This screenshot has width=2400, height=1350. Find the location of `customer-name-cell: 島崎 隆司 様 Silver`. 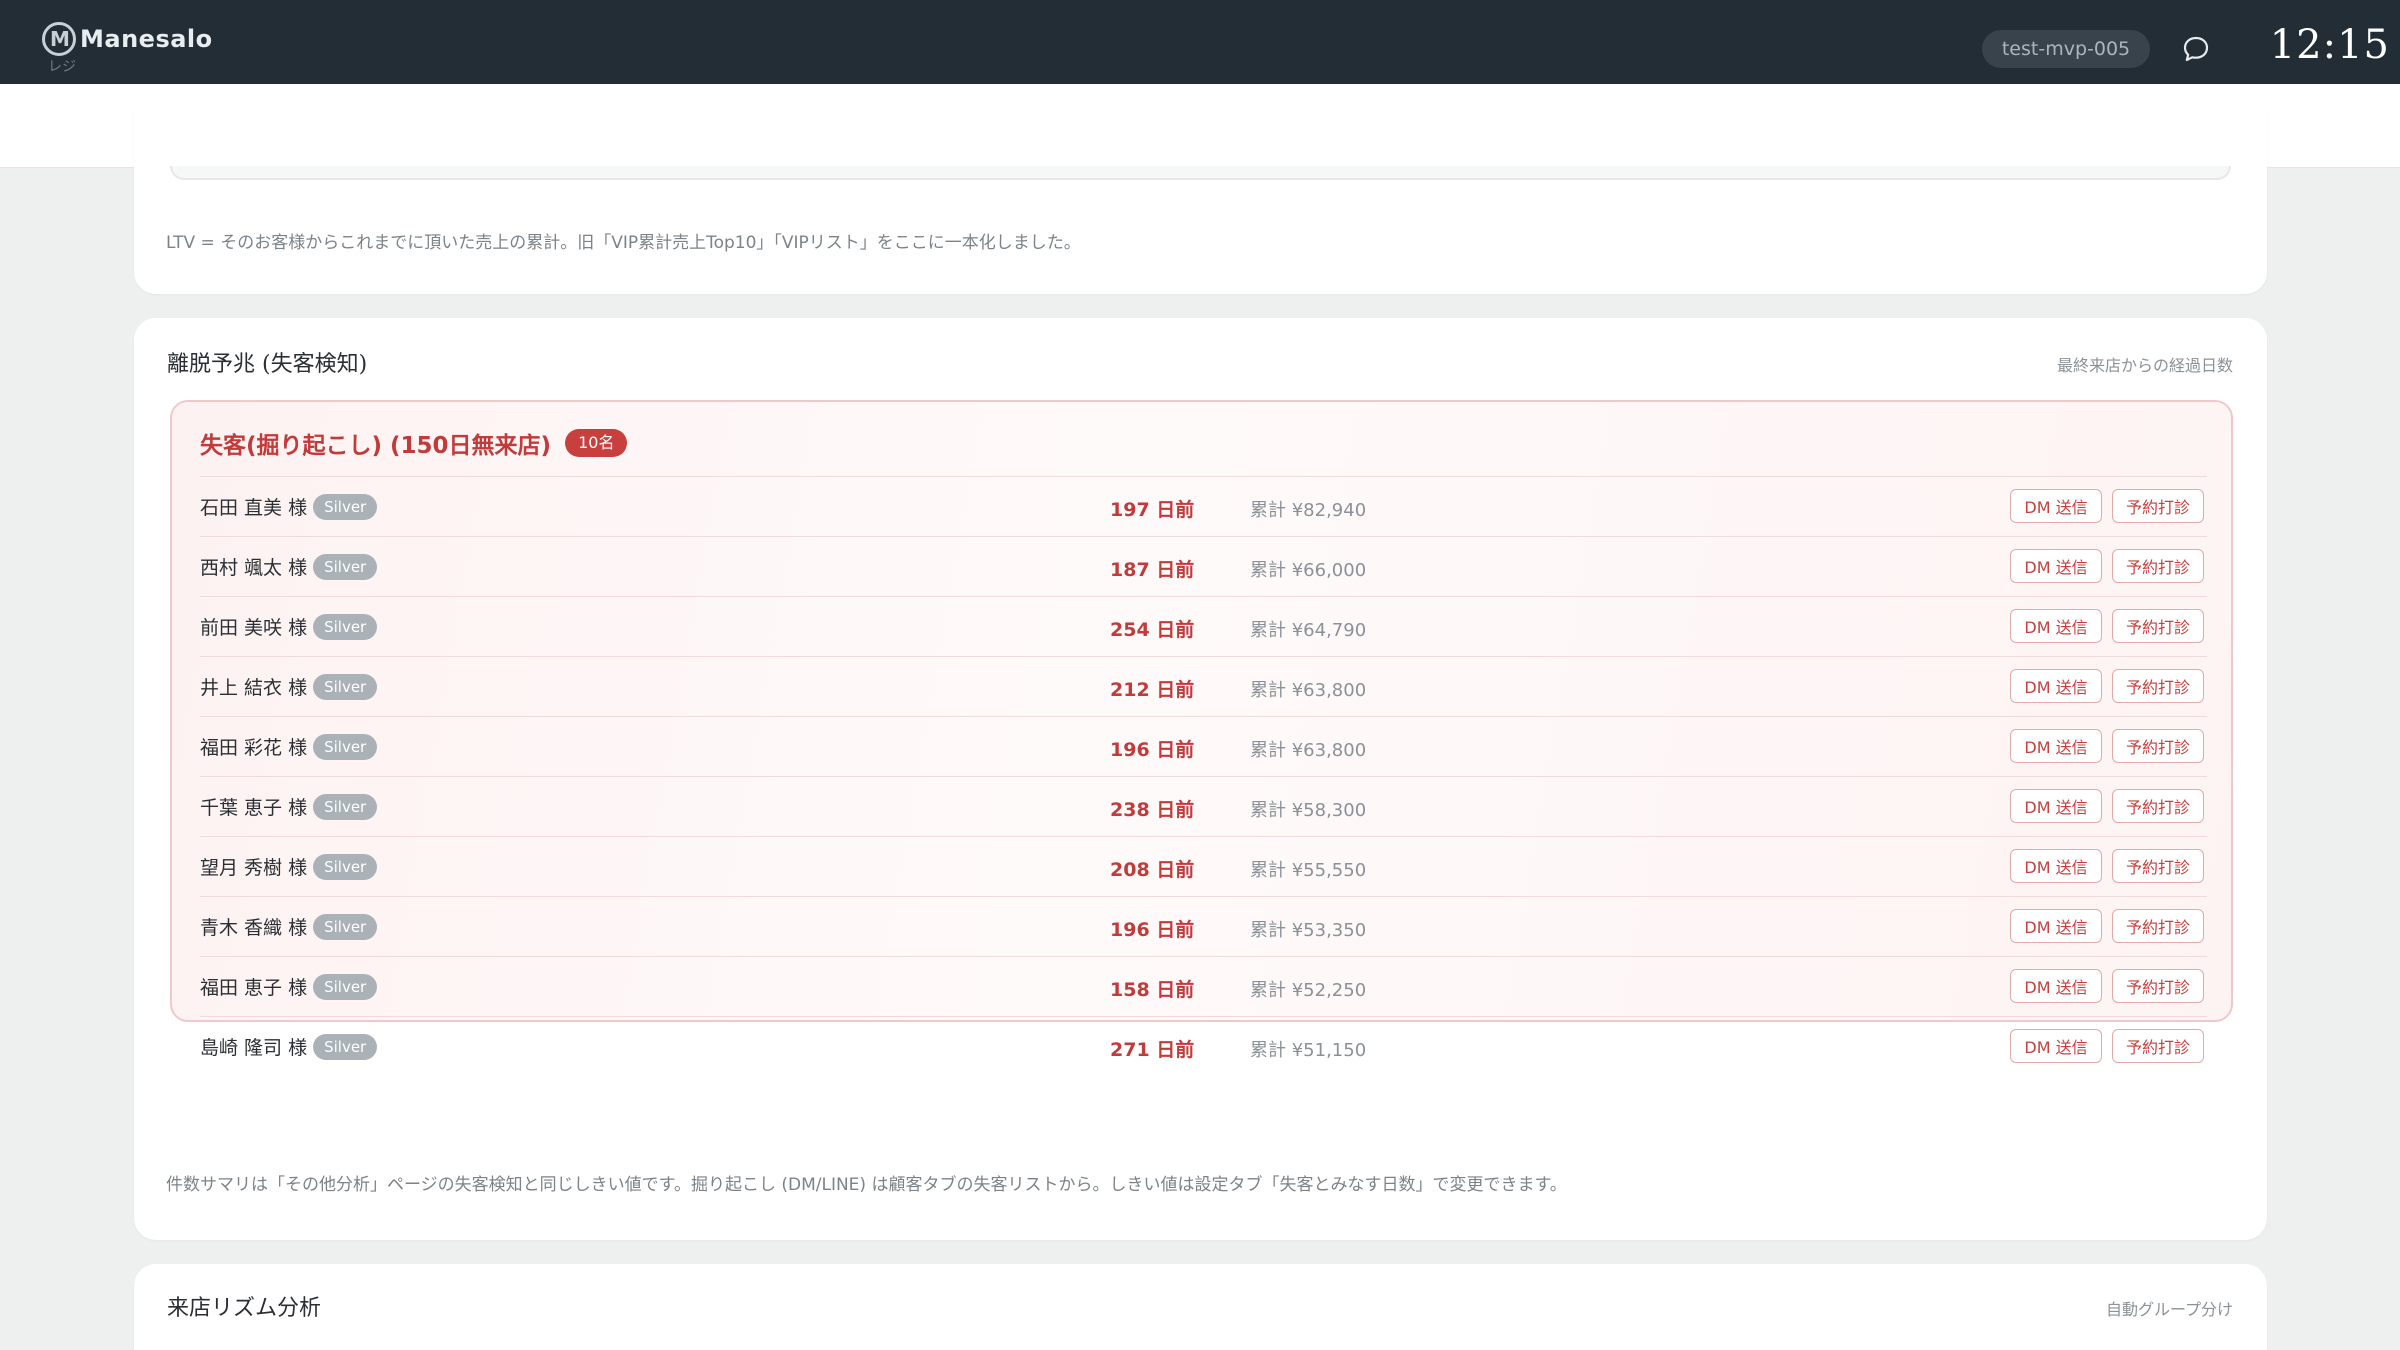

customer-name-cell: 島崎 隆司 様 Silver is located at coordinates (289, 1047).